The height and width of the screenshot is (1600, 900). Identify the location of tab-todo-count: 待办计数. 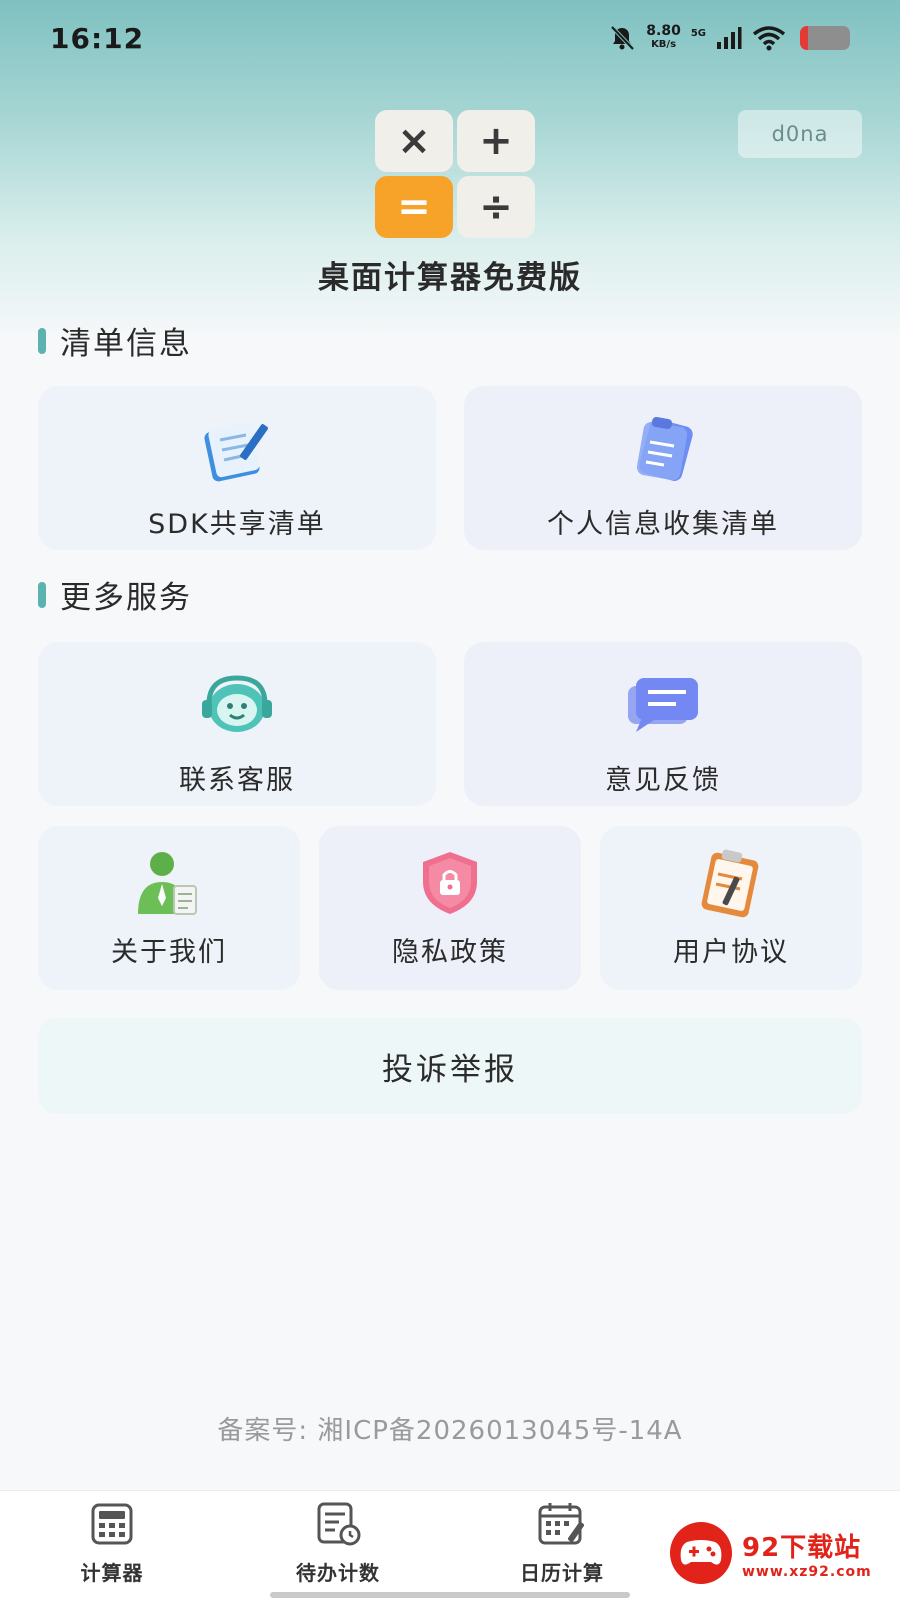
(338, 1547).